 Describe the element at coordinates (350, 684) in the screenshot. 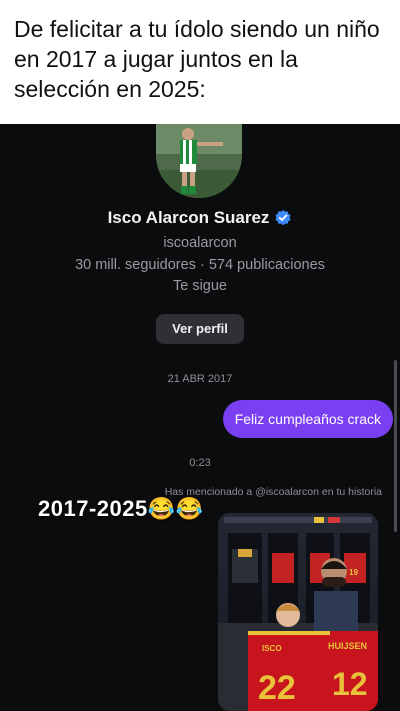

I see `jersey-number-12: 12` at that location.